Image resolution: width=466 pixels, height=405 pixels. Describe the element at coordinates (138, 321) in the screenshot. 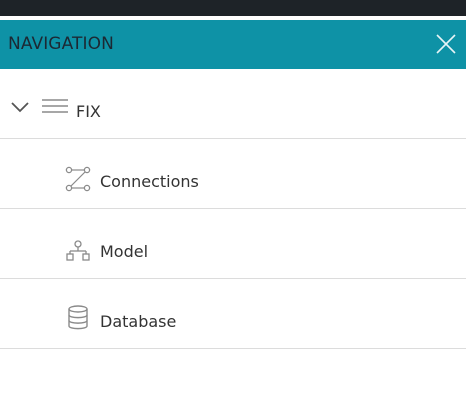

I see `tree-item-label: Database` at that location.